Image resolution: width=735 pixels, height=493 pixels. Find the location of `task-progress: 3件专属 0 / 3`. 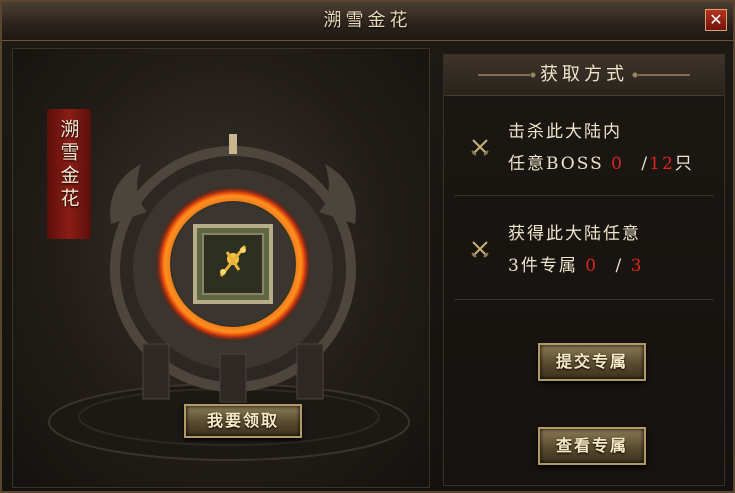

task-progress: 3件专属 0 / 3 is located at coordinates (575, 263).